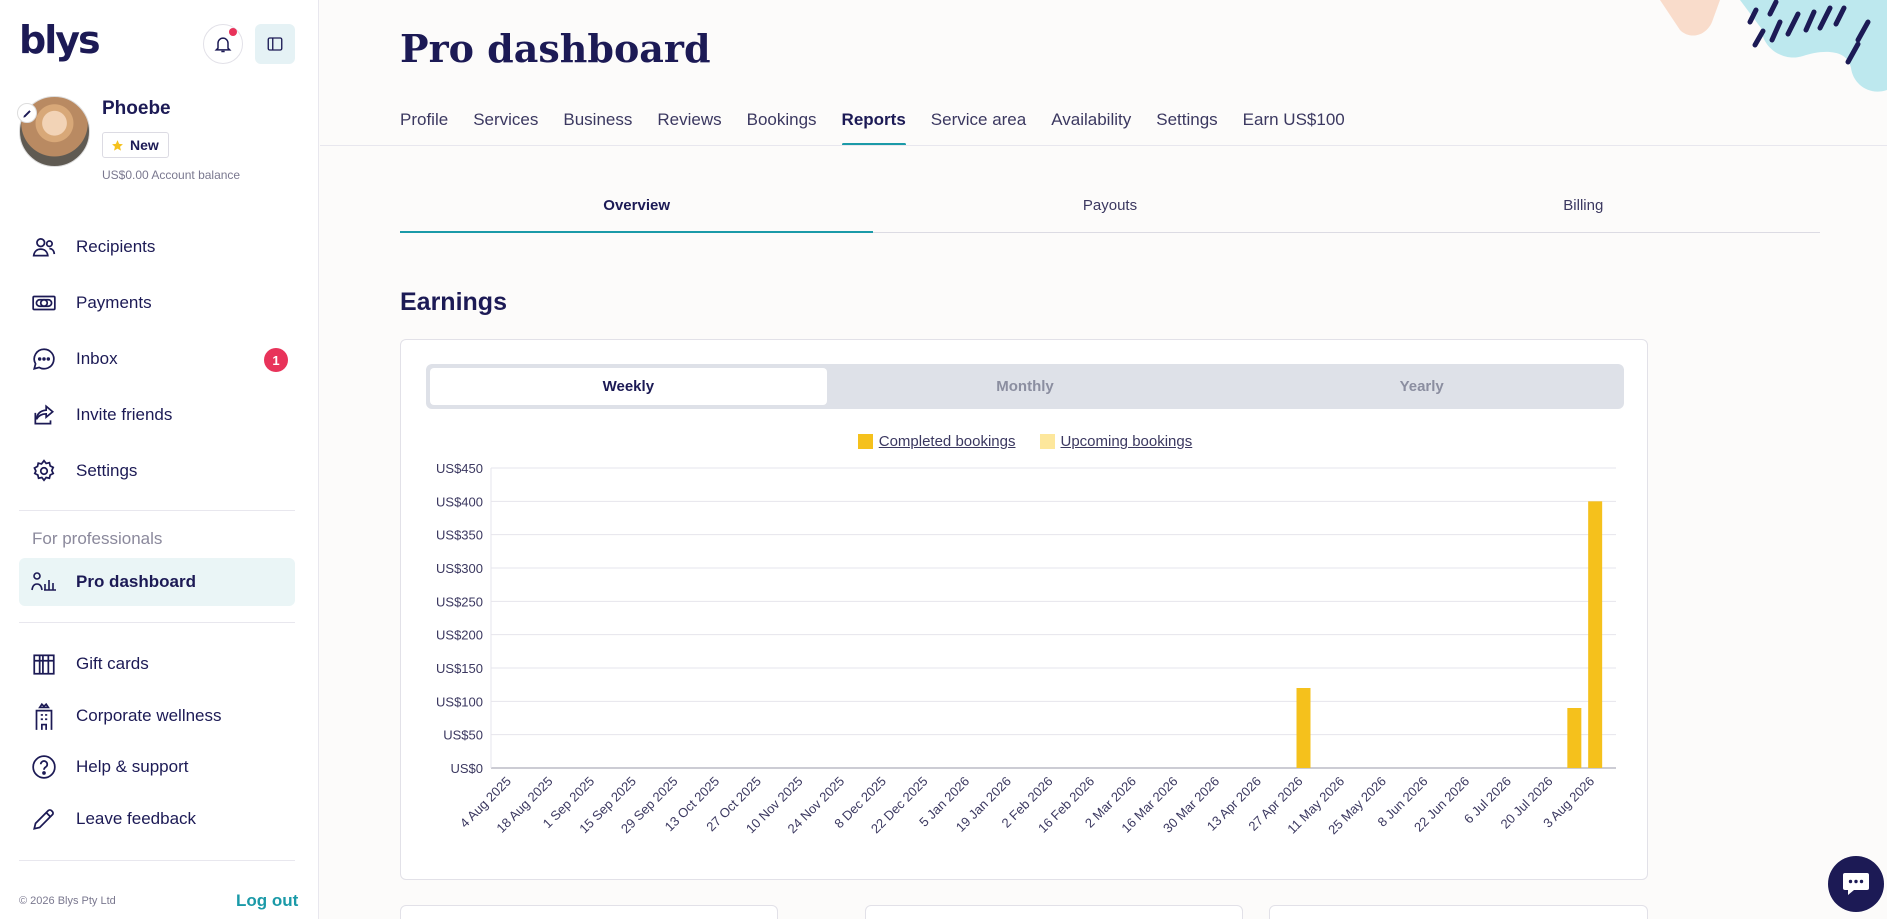 The image size is (1887, 919). Describe the element at coordinates (44, 359) in the screenshot. I see `chat-bubble-icon` at that location.